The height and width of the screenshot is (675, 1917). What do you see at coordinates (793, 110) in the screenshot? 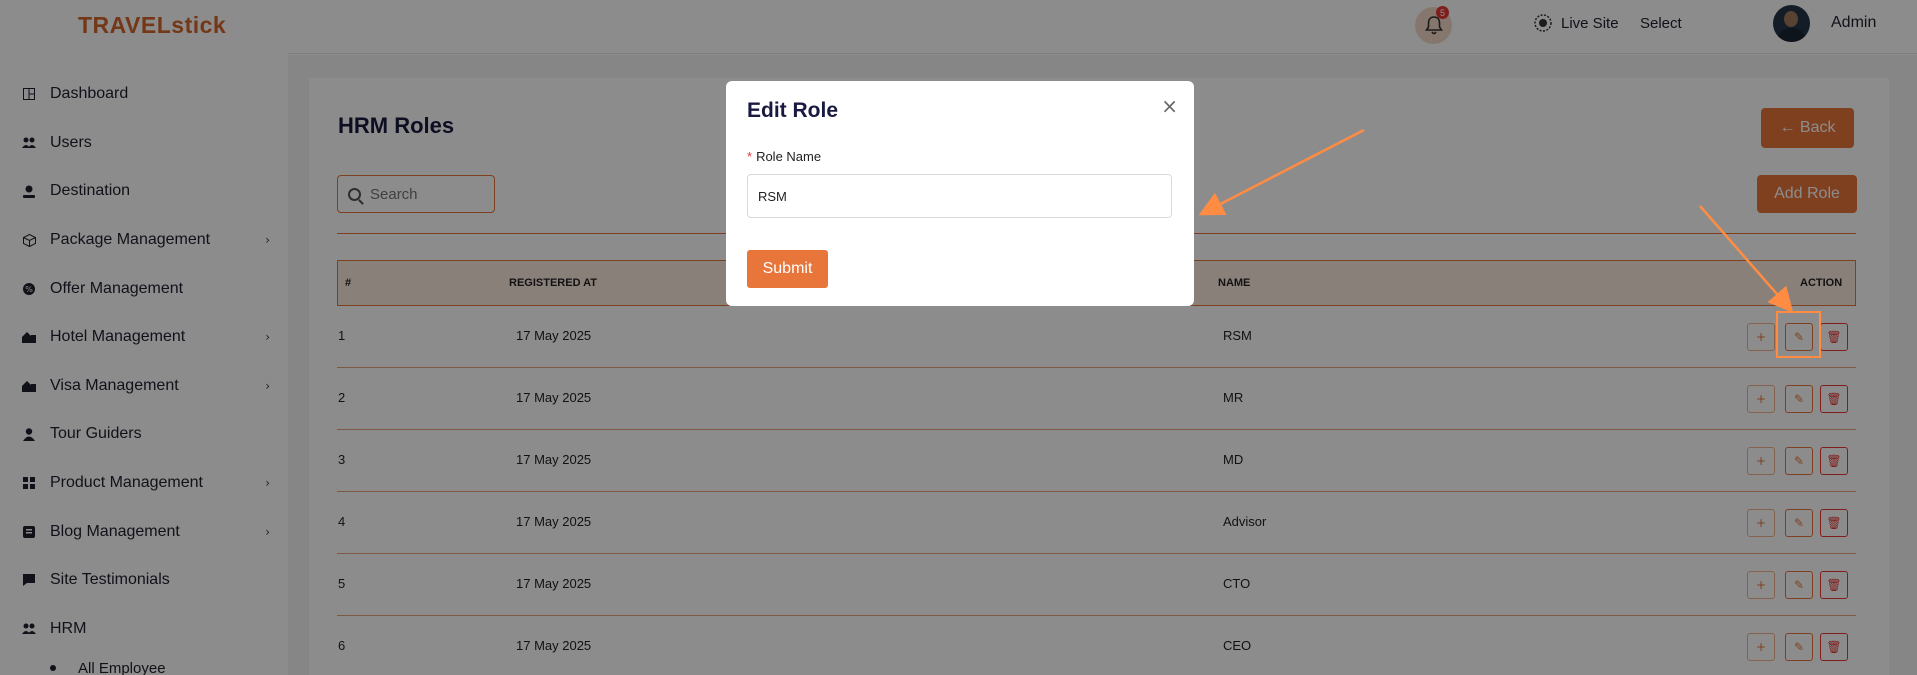
I see `modal-title: Edit Role` at bounding box center [793, 110].